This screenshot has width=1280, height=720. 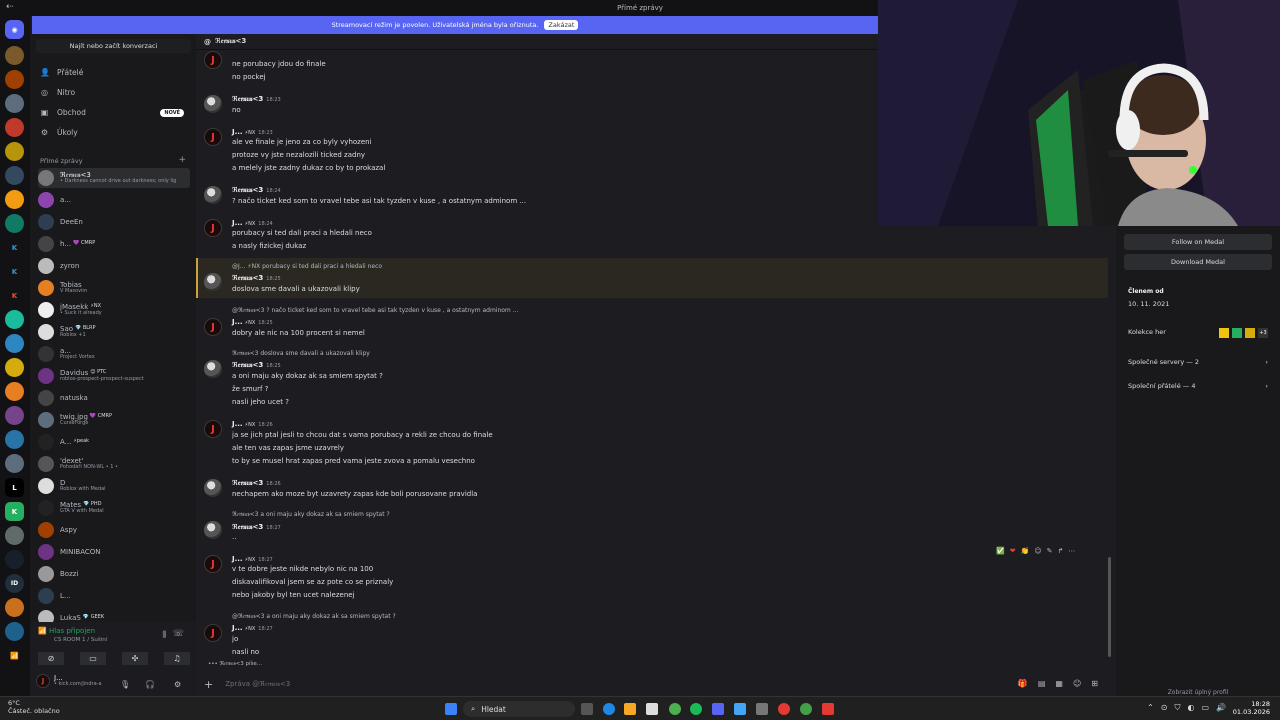 What do you see at coordinates (114, 332) in the screenshot?
I see `dm-item: Sao 💎 BLRP Roblox +1` at bounding box center [114, 332].